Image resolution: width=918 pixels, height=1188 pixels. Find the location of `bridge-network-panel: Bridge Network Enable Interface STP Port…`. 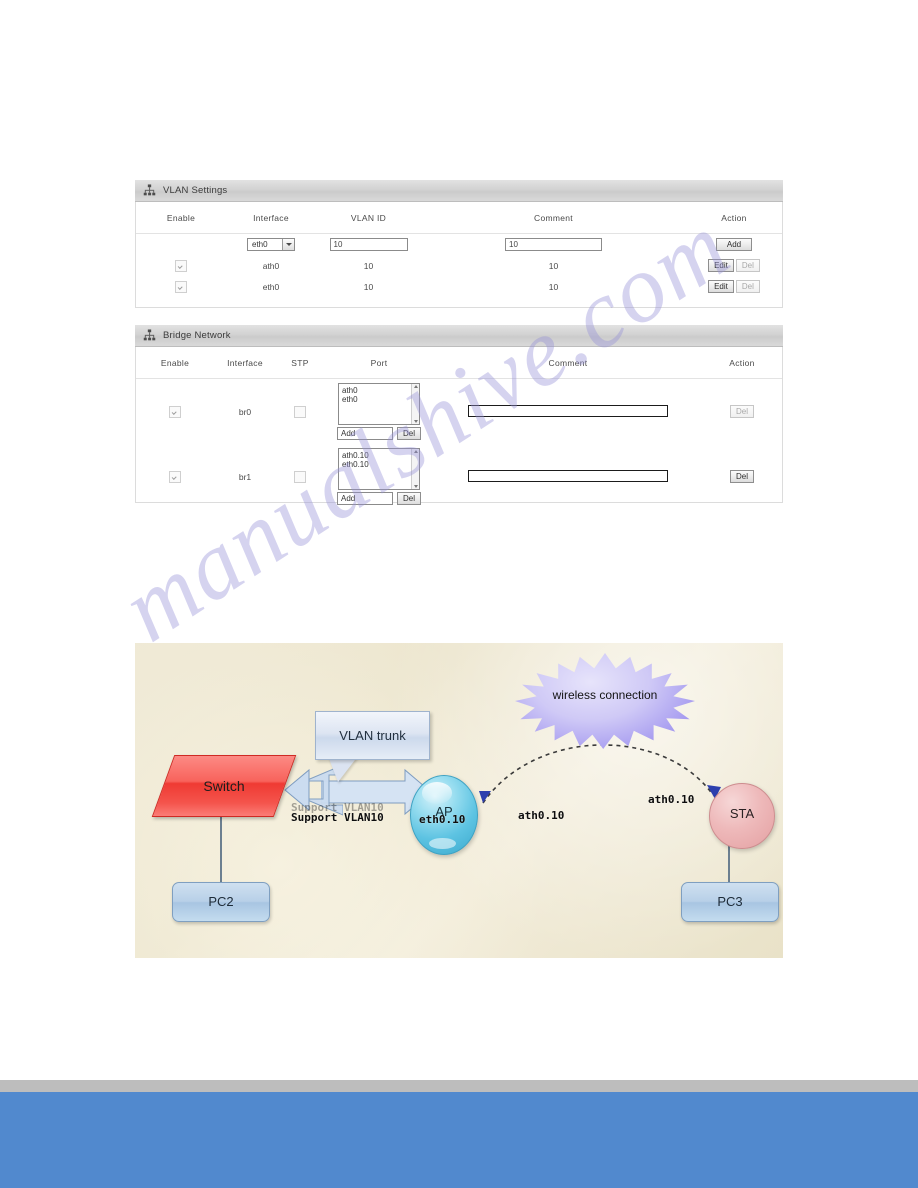

bridge-network-panel: Bridge Network Enable Interface STP Port… is located at coordinates (459, 415).